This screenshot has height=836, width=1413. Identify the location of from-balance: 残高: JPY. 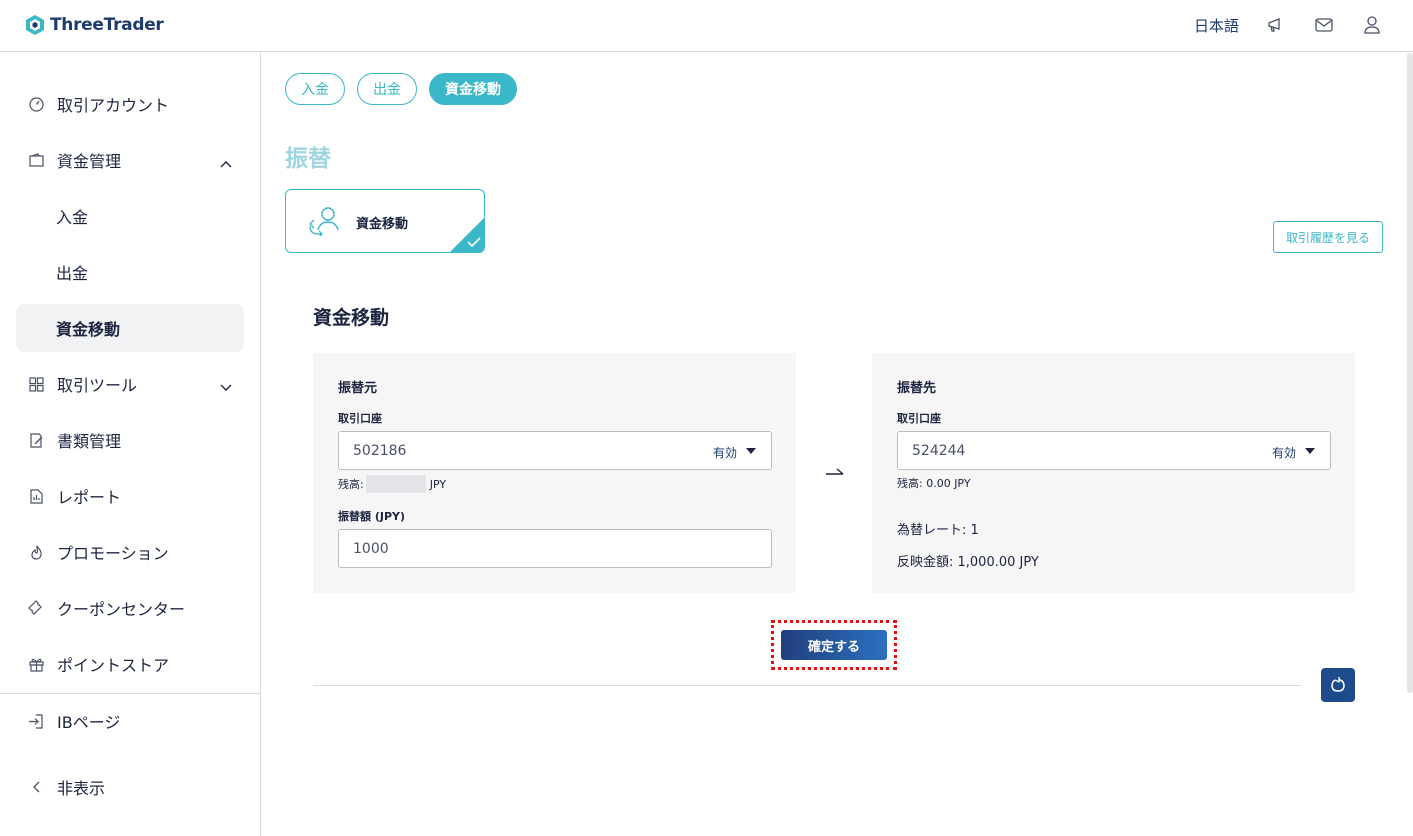
(392, 484).